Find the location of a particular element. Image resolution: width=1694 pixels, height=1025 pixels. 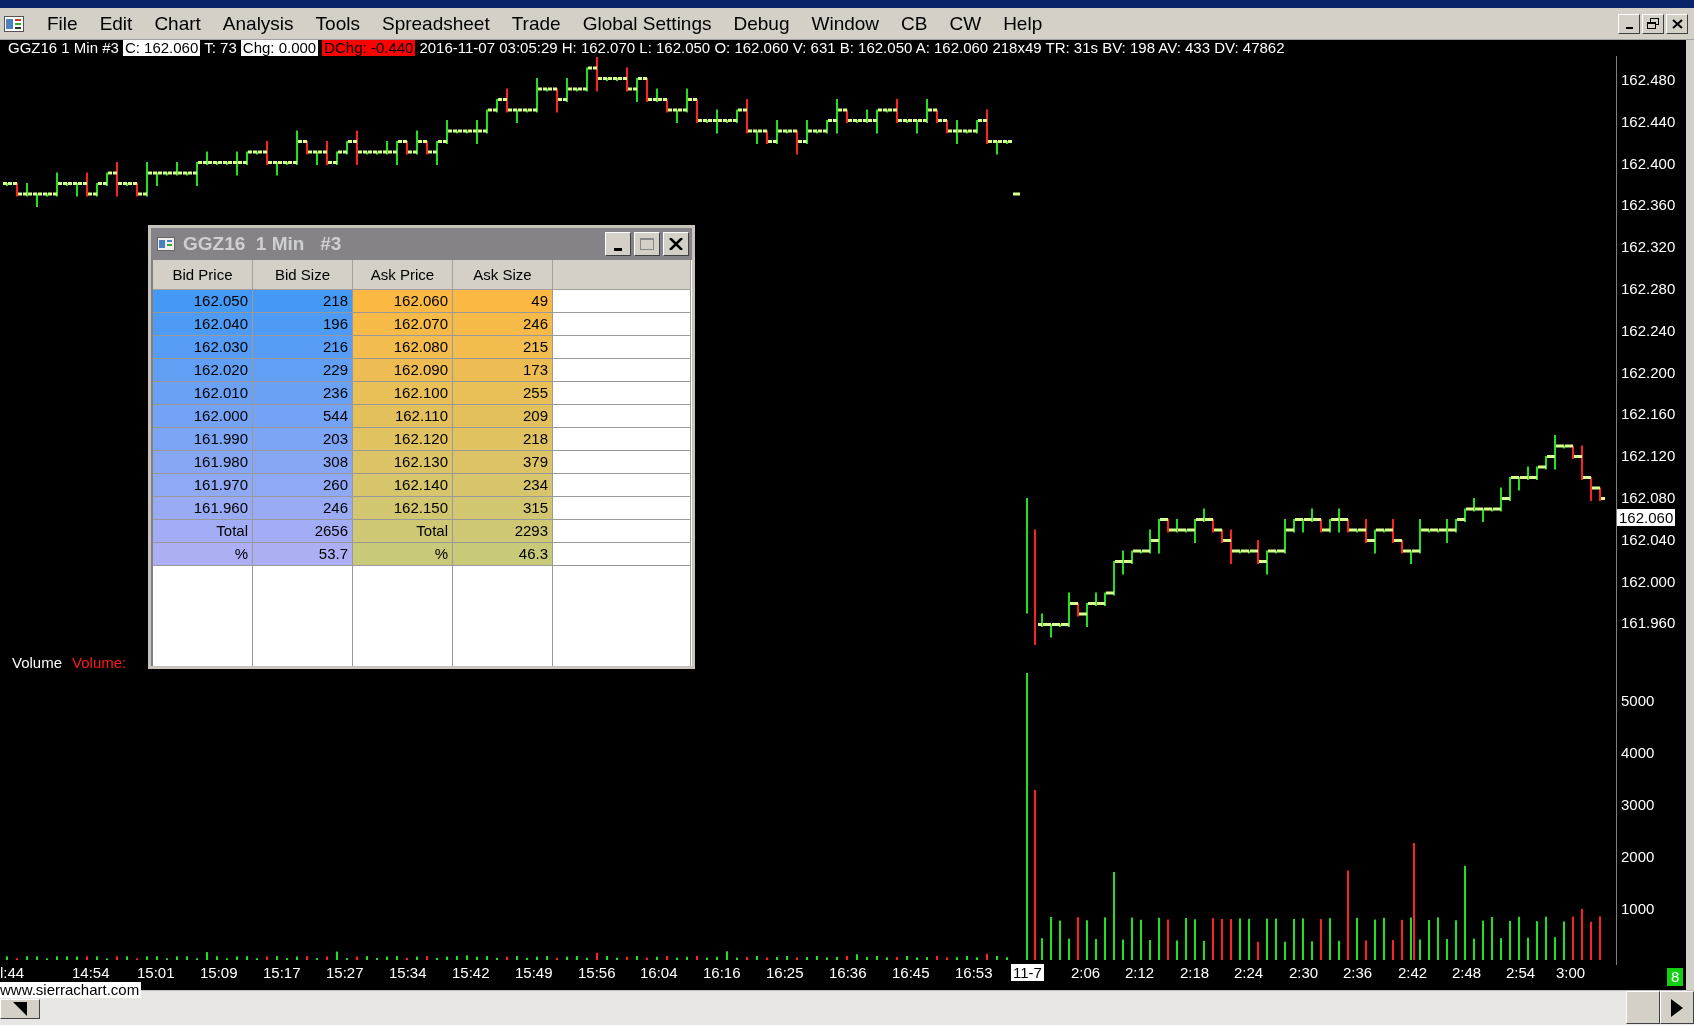

column-header: Bid Price is located at coordinates (203, 275).